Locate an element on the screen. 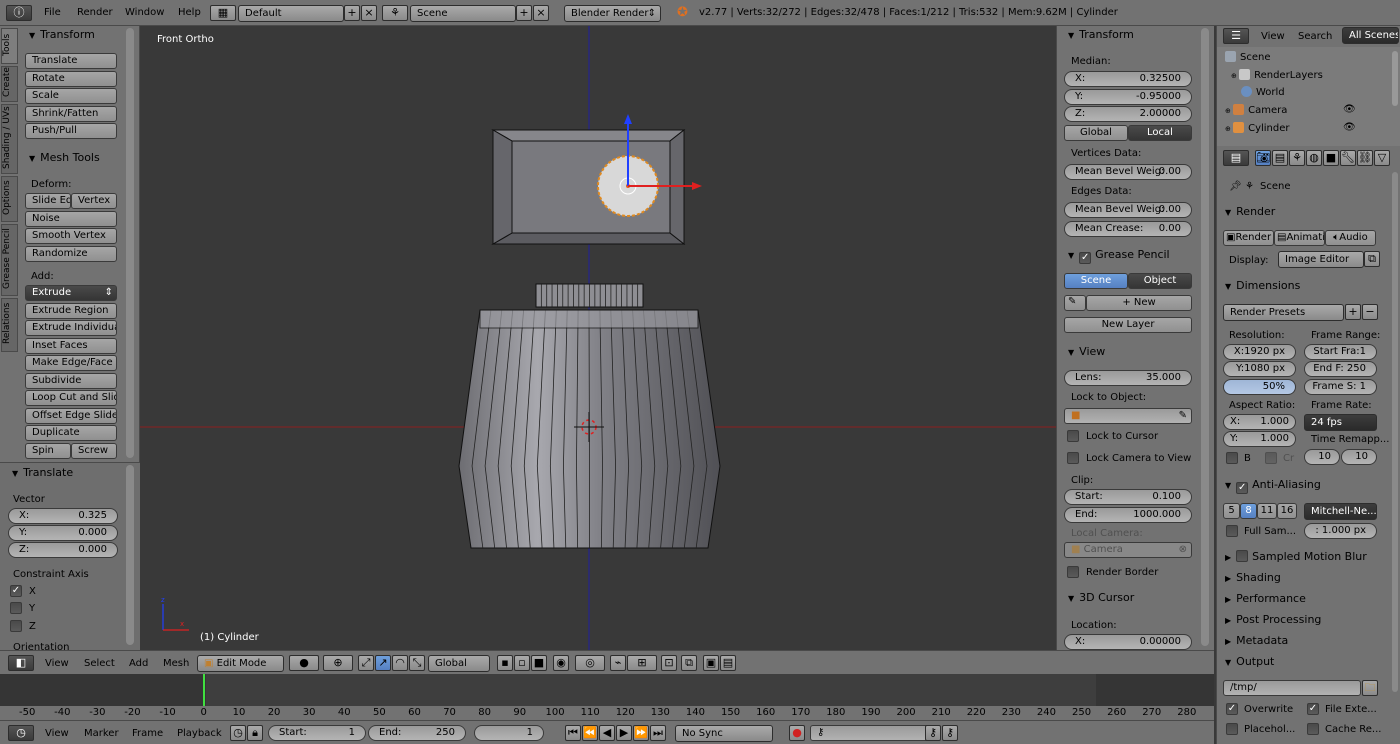 The image size is (1400, 744). edge-select-icon: ▫ is located at coordinates (522, 663).